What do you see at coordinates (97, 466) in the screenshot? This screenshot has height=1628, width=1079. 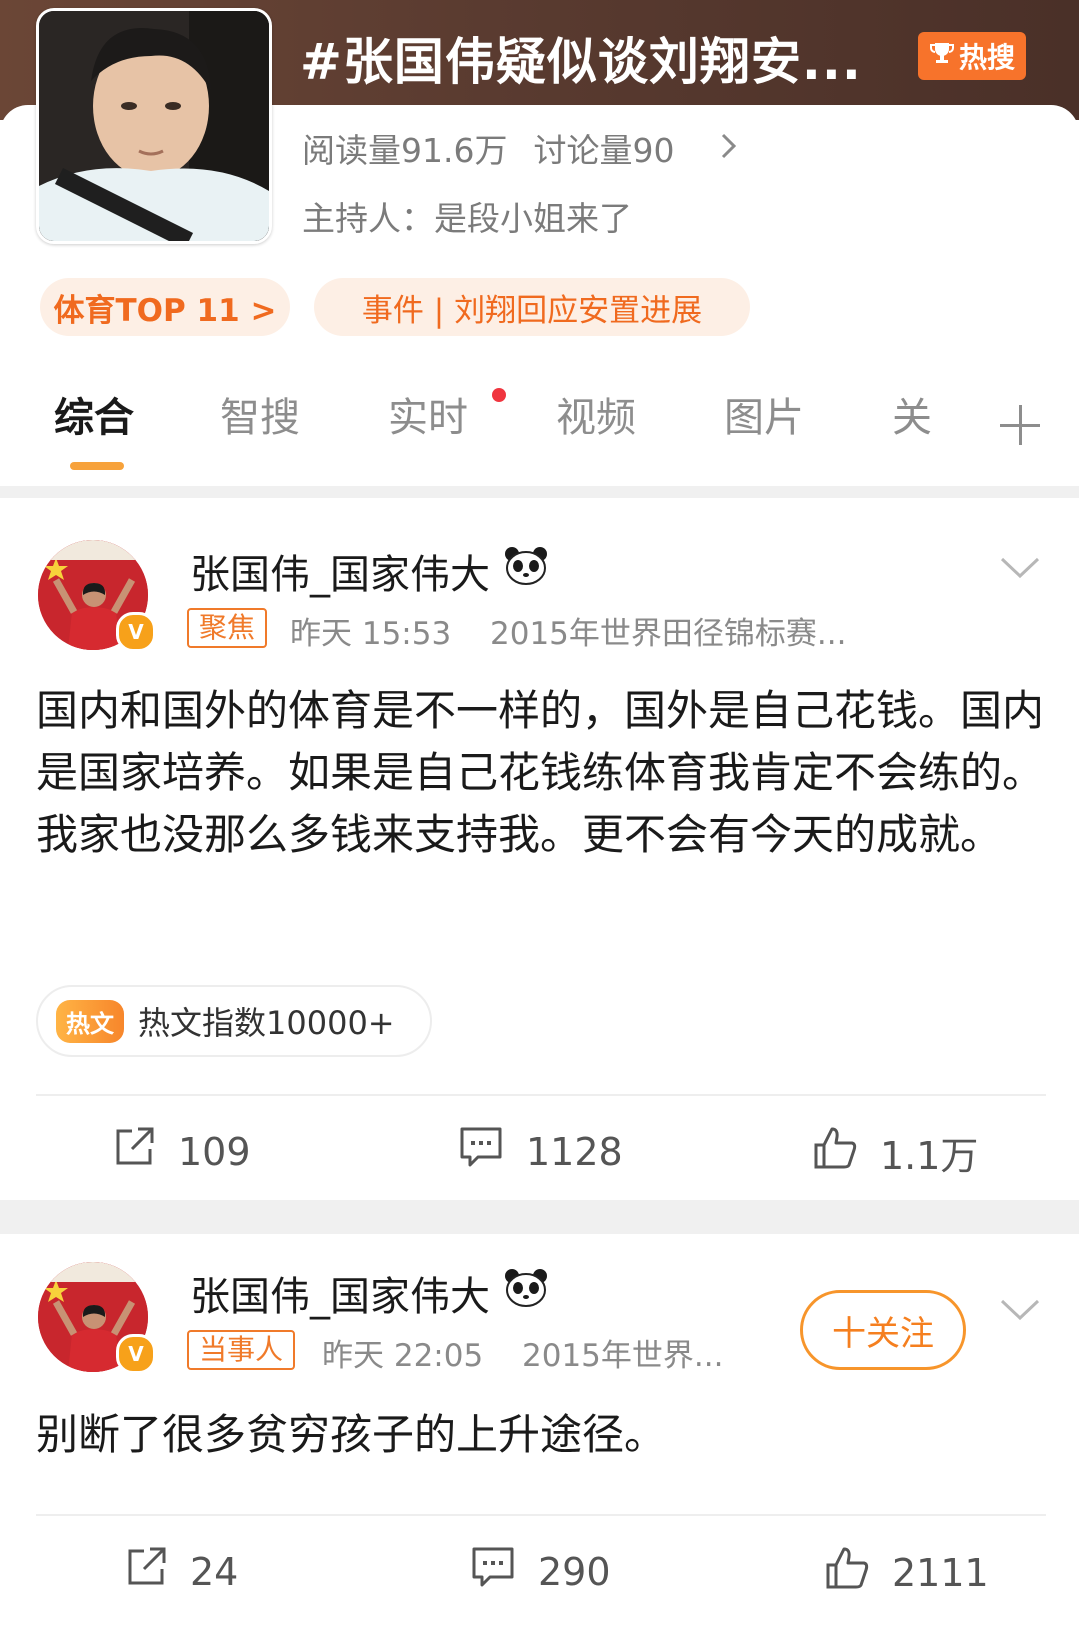 I see `active-tab-indicator` at bounding box center [97, 466].